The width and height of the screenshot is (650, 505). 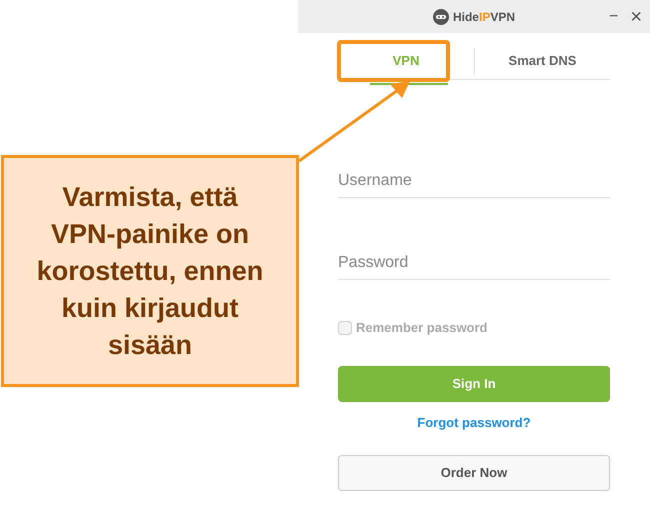 What do you see at coordinates (474, 263) in the screenshot?
I see `password-field: Password` at bounding box center [474, 263].